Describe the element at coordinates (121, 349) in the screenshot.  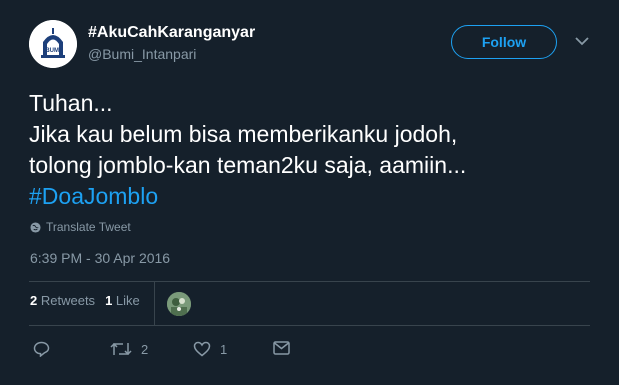
I see `retweet-icon` at that location.